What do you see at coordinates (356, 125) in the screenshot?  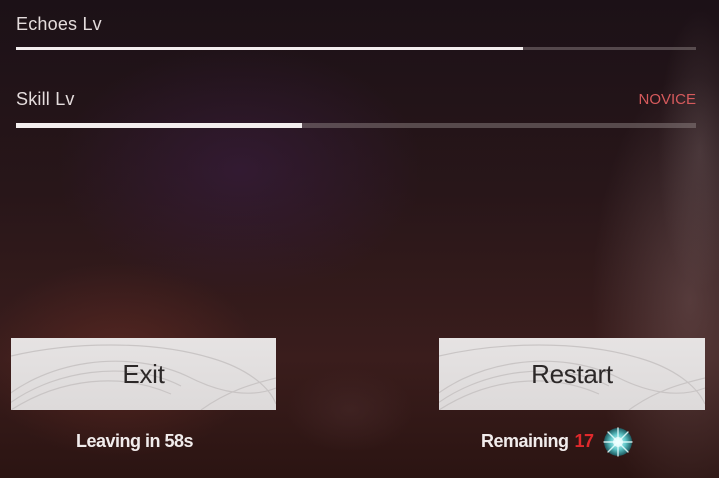 I see `skill-level-bar` at bounding box center [356, 125].